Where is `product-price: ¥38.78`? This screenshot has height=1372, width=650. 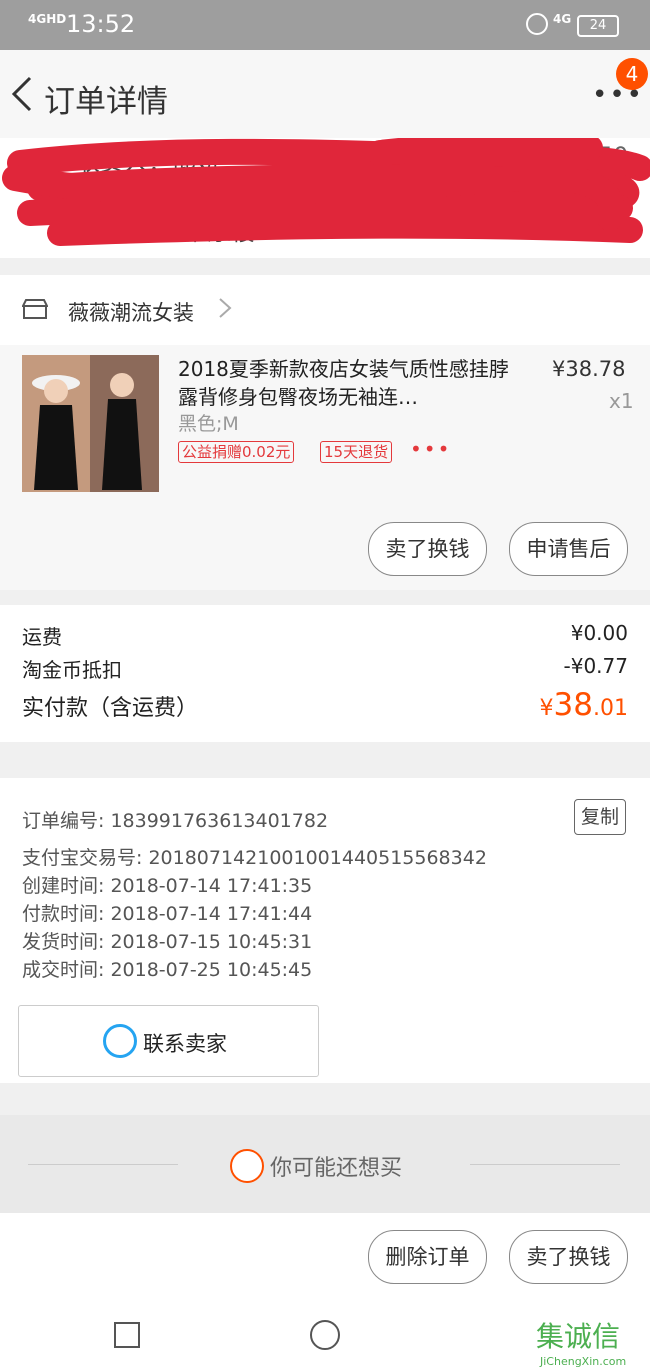 product-price: ¥38.78 is located at coordinates (589, 369).